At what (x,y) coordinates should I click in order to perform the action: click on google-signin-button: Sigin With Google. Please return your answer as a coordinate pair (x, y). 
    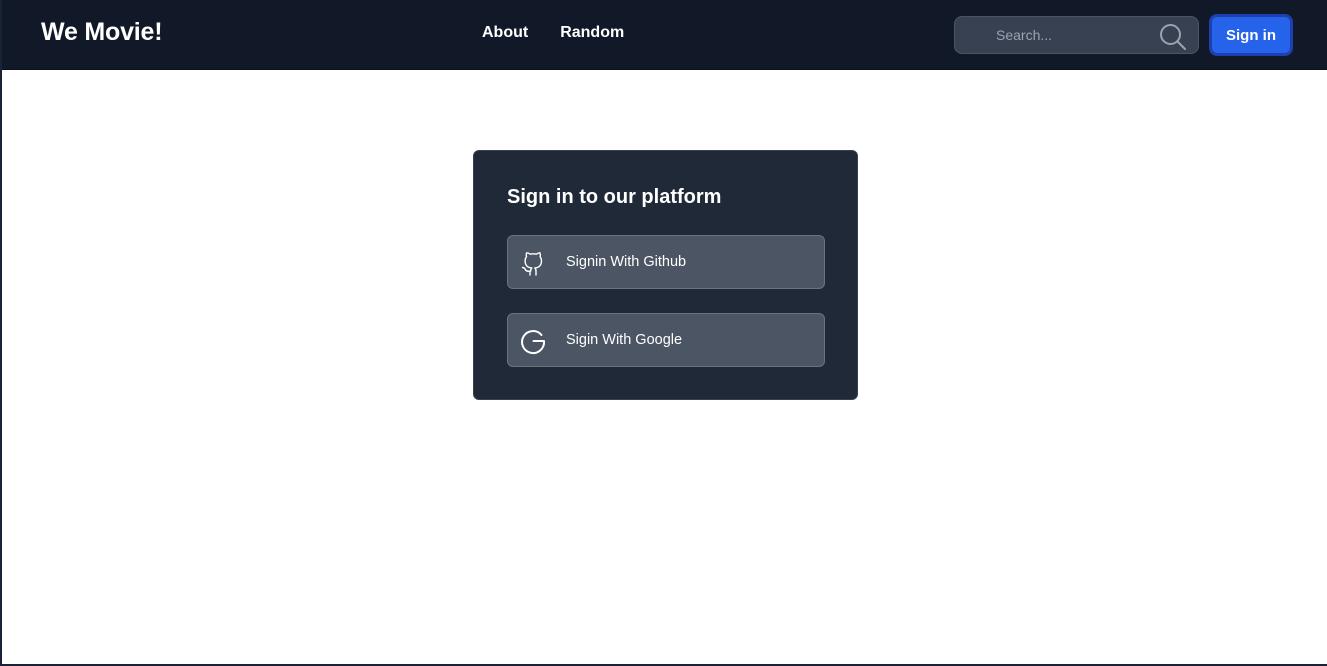
    Looking at the image, I should click on (666, 340).